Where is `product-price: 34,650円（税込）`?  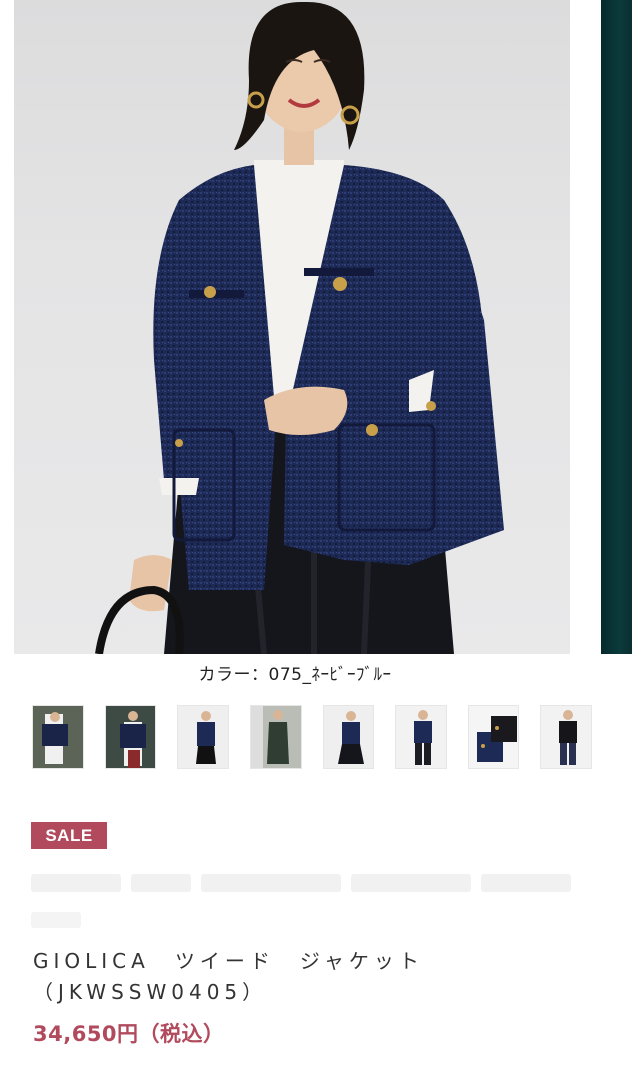 product-price: 34,650円（税込） is located at coordinates (129, 1034).